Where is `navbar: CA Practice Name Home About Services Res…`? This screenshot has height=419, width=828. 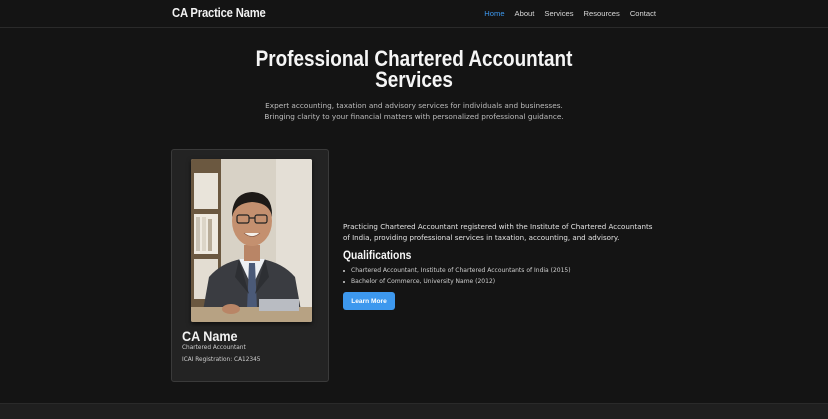
navbar: CA Practice Name Home About Services Res… is located at coordinates (414, 14).